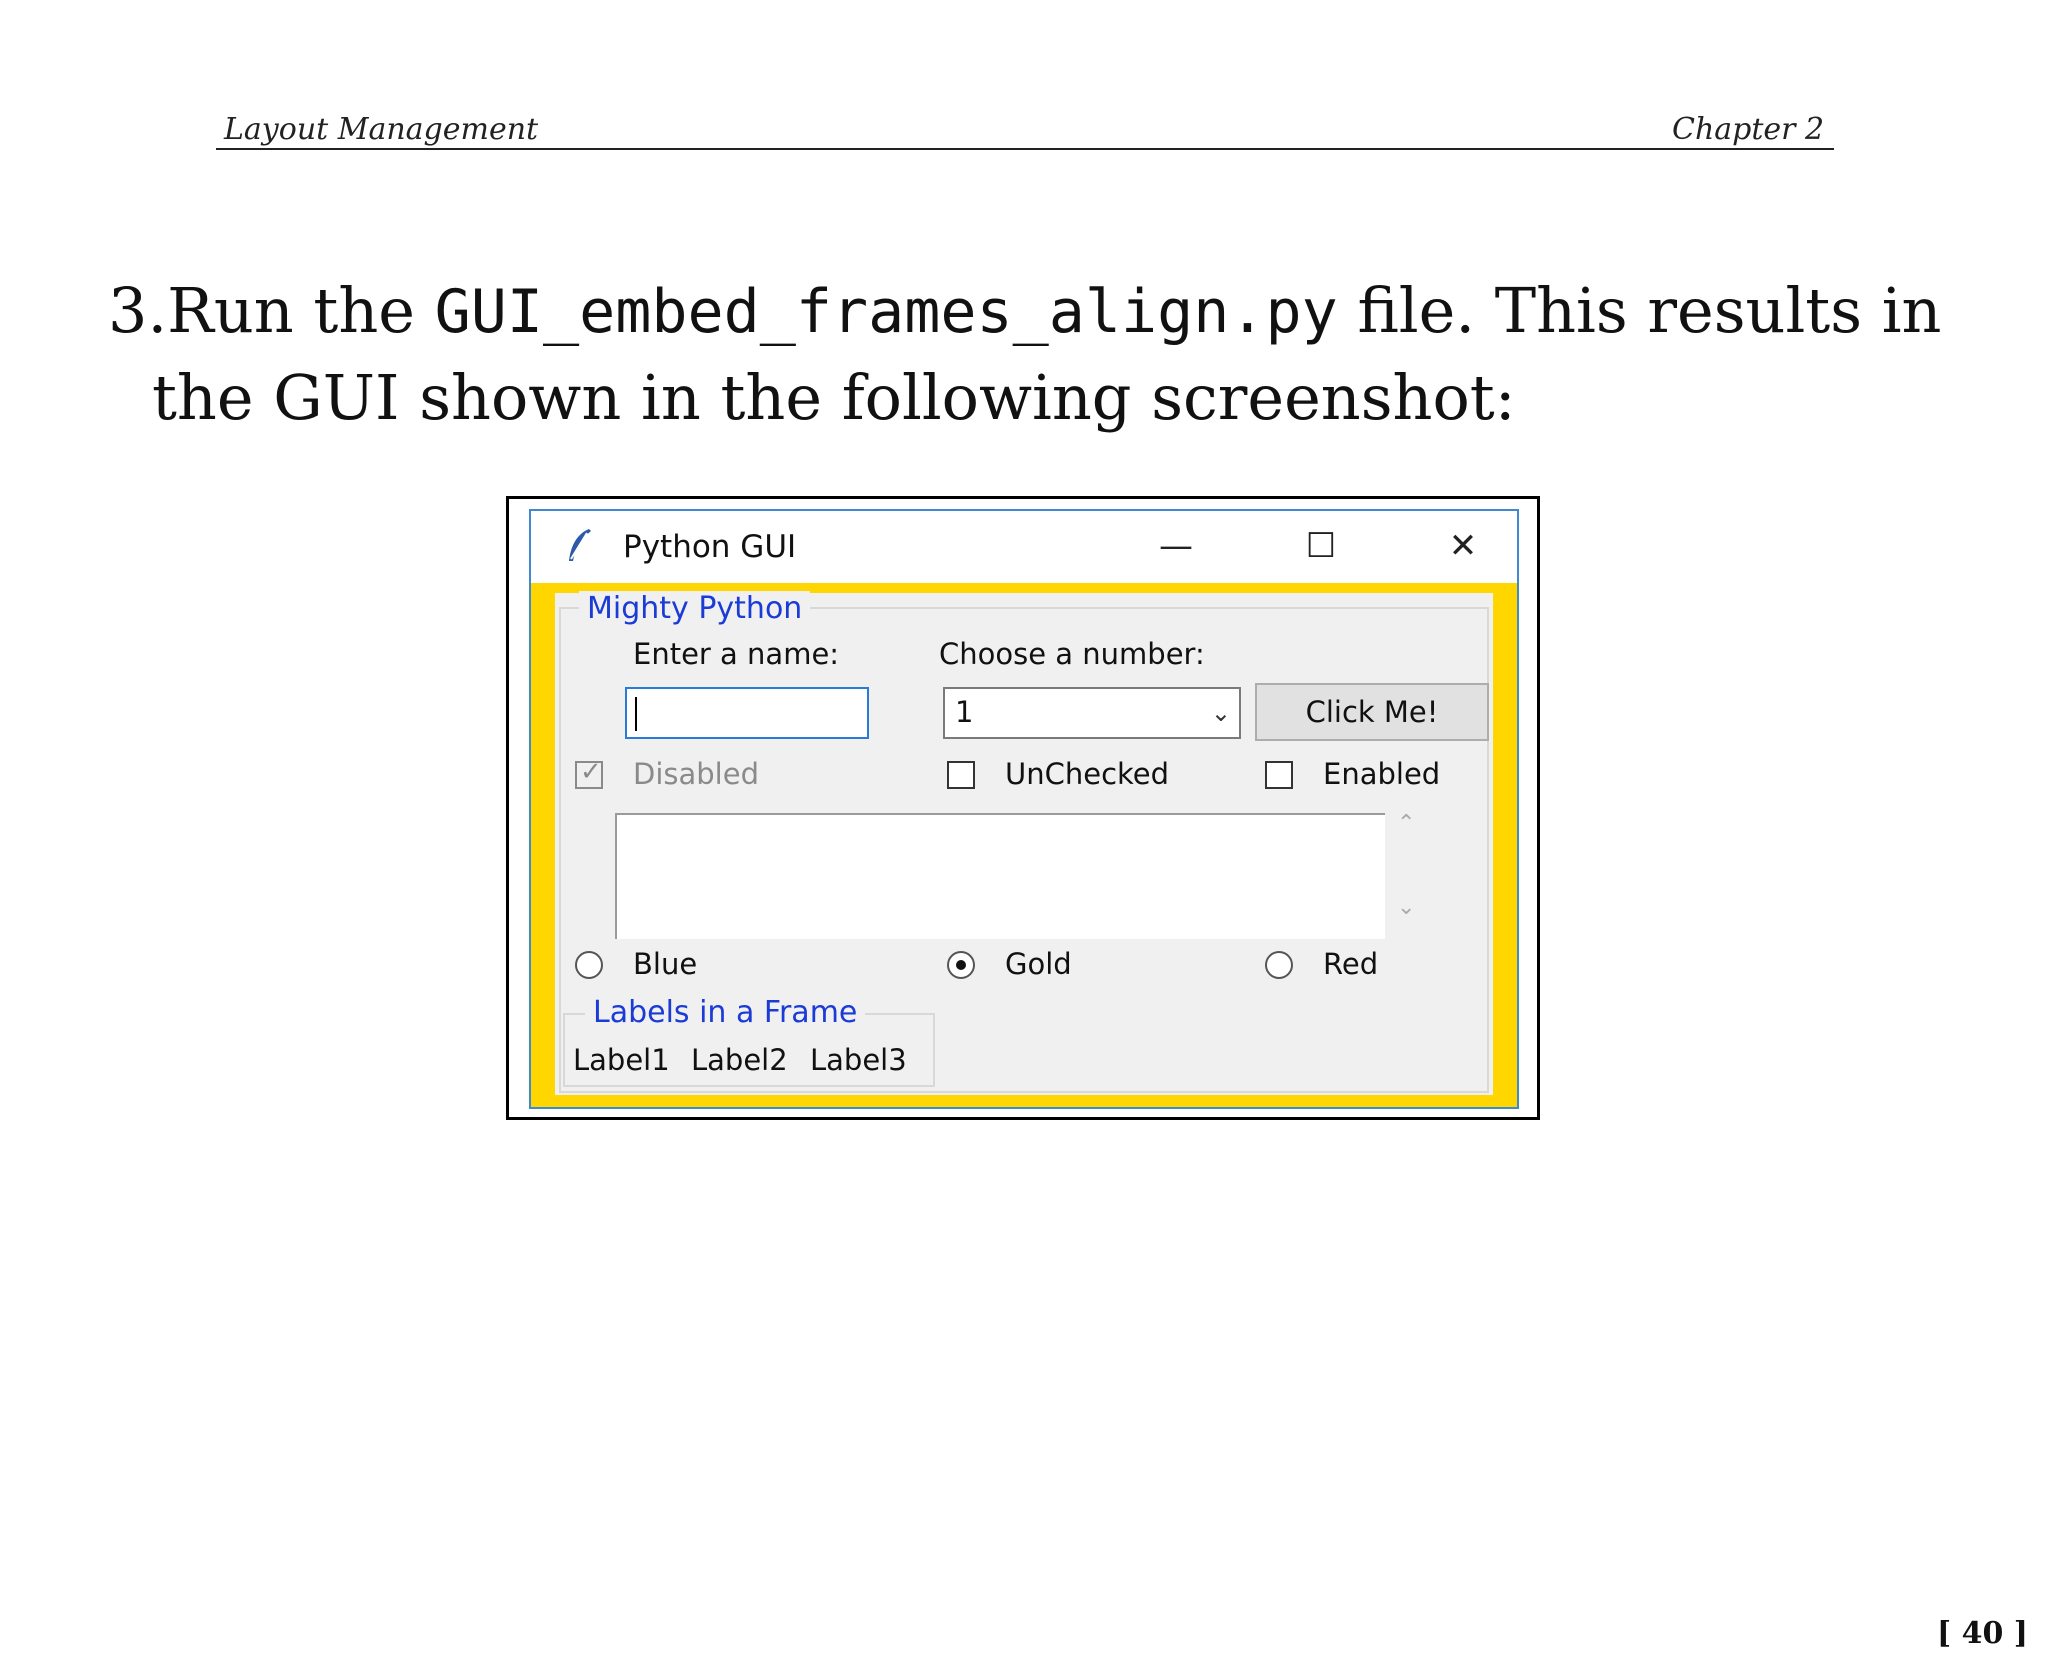 The width and height of the screenshot is (2048, 1660). I want to click on enabled-checkbox, so click(1279, 775).